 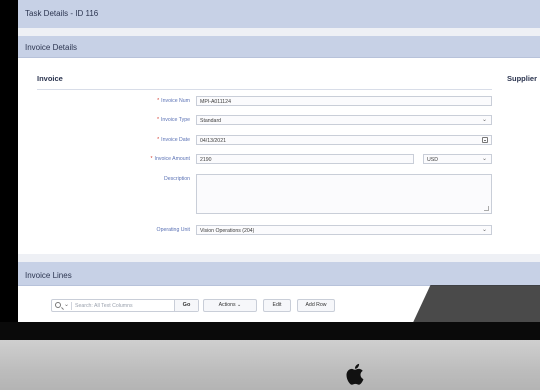 What do you see at coordinates (51, 47) in the screenshot?
I see `invoice-details-title: Invoice Details` at bounding box center [51, 47].